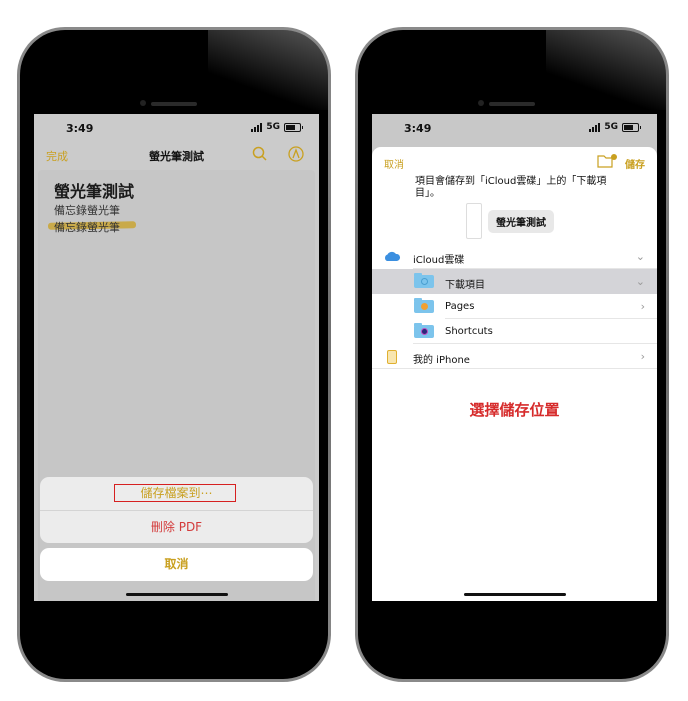  Describe the element at coordinates (514, 306) in the screenshot. I see `location-row-pages: Pages ›` at that location.